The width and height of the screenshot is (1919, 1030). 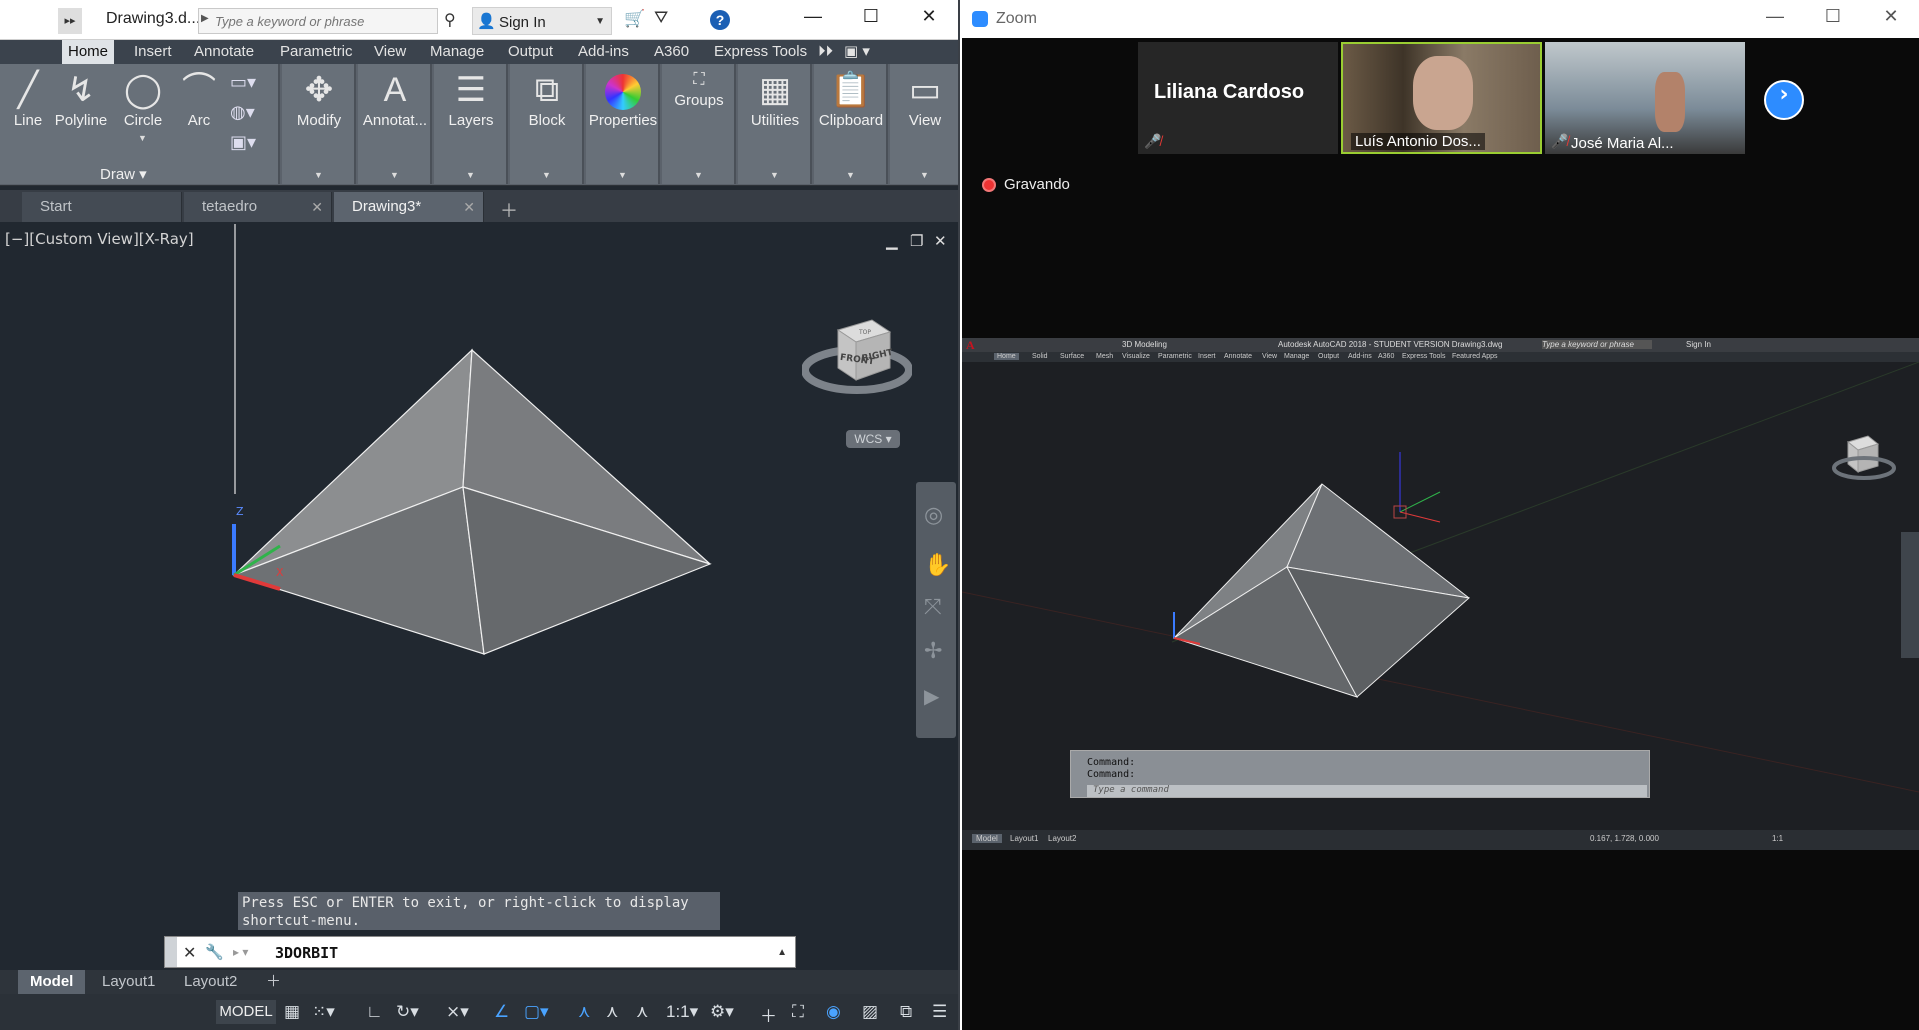 What do you see at coordinates (28, 98) in the screenshot?
I see `line-button: ╱ Line` at bounding box center [28, 98].